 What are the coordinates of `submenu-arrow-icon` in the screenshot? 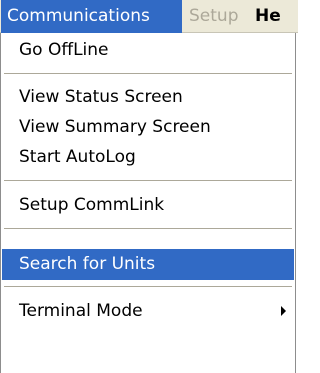 It's located at (283, 311).